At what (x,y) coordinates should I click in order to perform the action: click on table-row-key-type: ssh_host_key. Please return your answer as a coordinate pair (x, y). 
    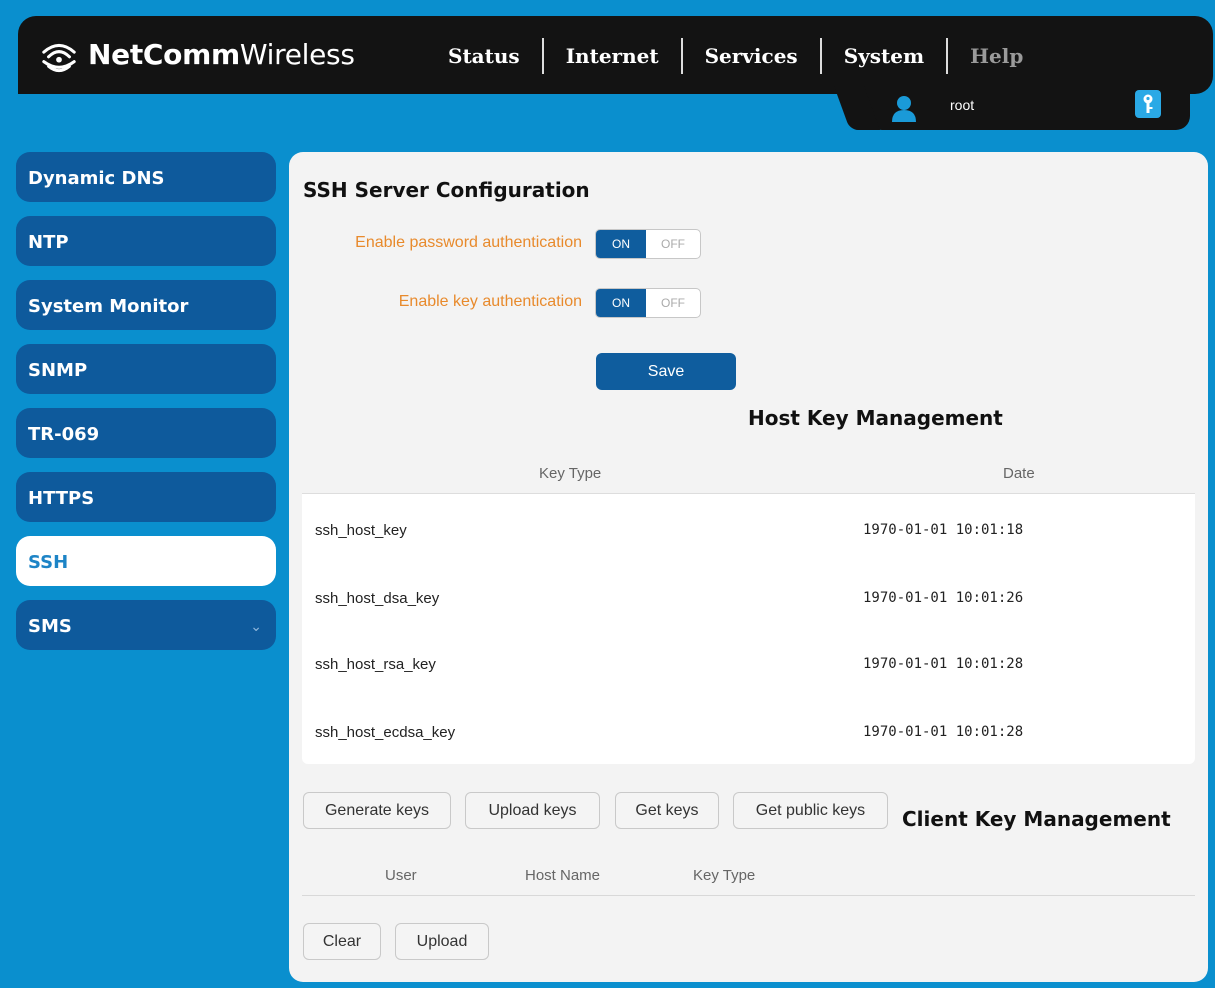
    Looking at the image, I should click on (361, 530).